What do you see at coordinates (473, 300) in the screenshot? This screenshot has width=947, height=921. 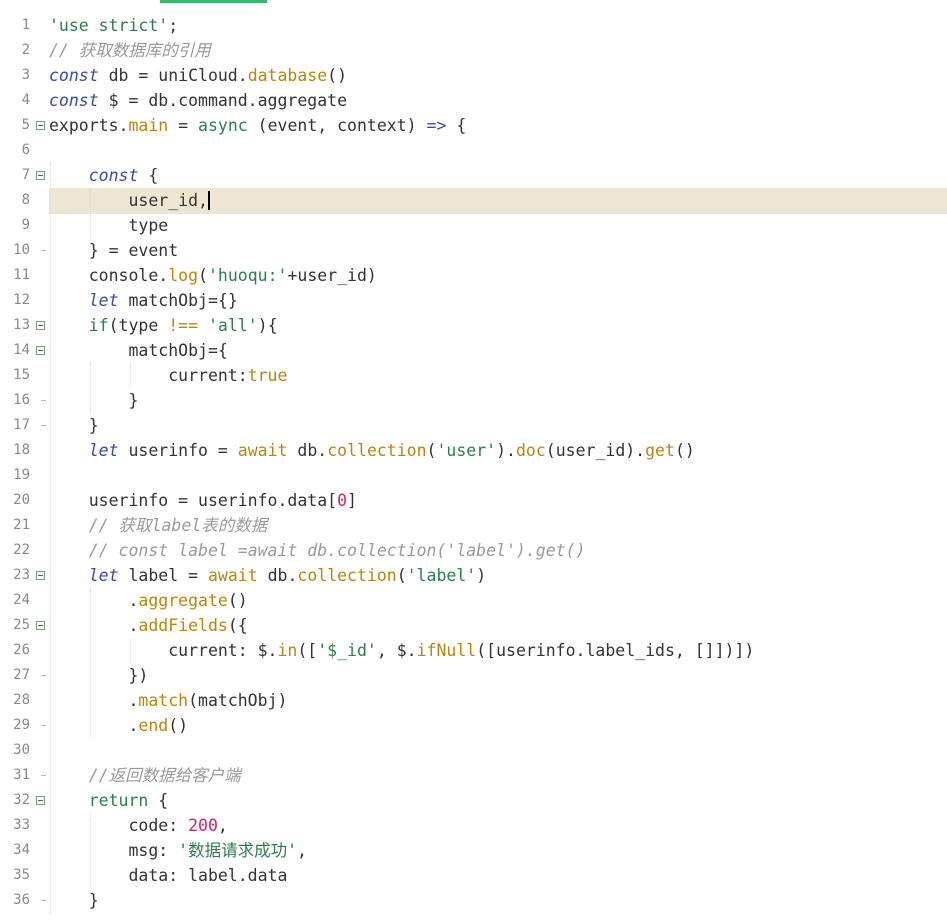 I see `code-line: 12 let matchObj={}` at bounding box center [473, 300].